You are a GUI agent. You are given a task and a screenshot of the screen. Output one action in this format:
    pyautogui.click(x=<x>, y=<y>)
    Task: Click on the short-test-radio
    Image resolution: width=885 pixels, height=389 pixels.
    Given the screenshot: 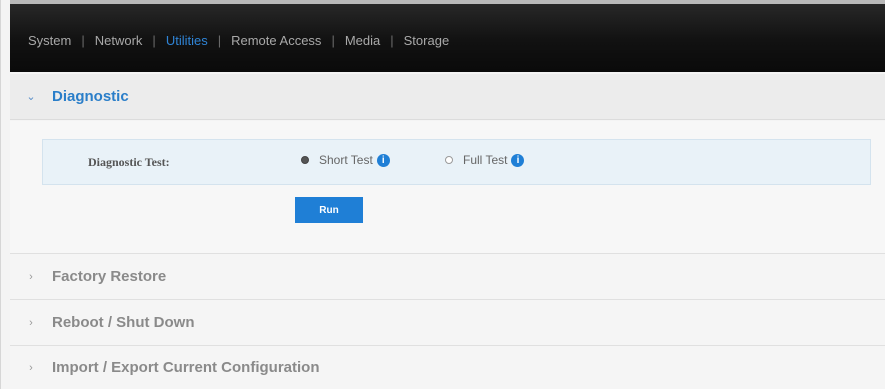 What is the action you would take?
    pyautogui.click(x=305, y=160)
    